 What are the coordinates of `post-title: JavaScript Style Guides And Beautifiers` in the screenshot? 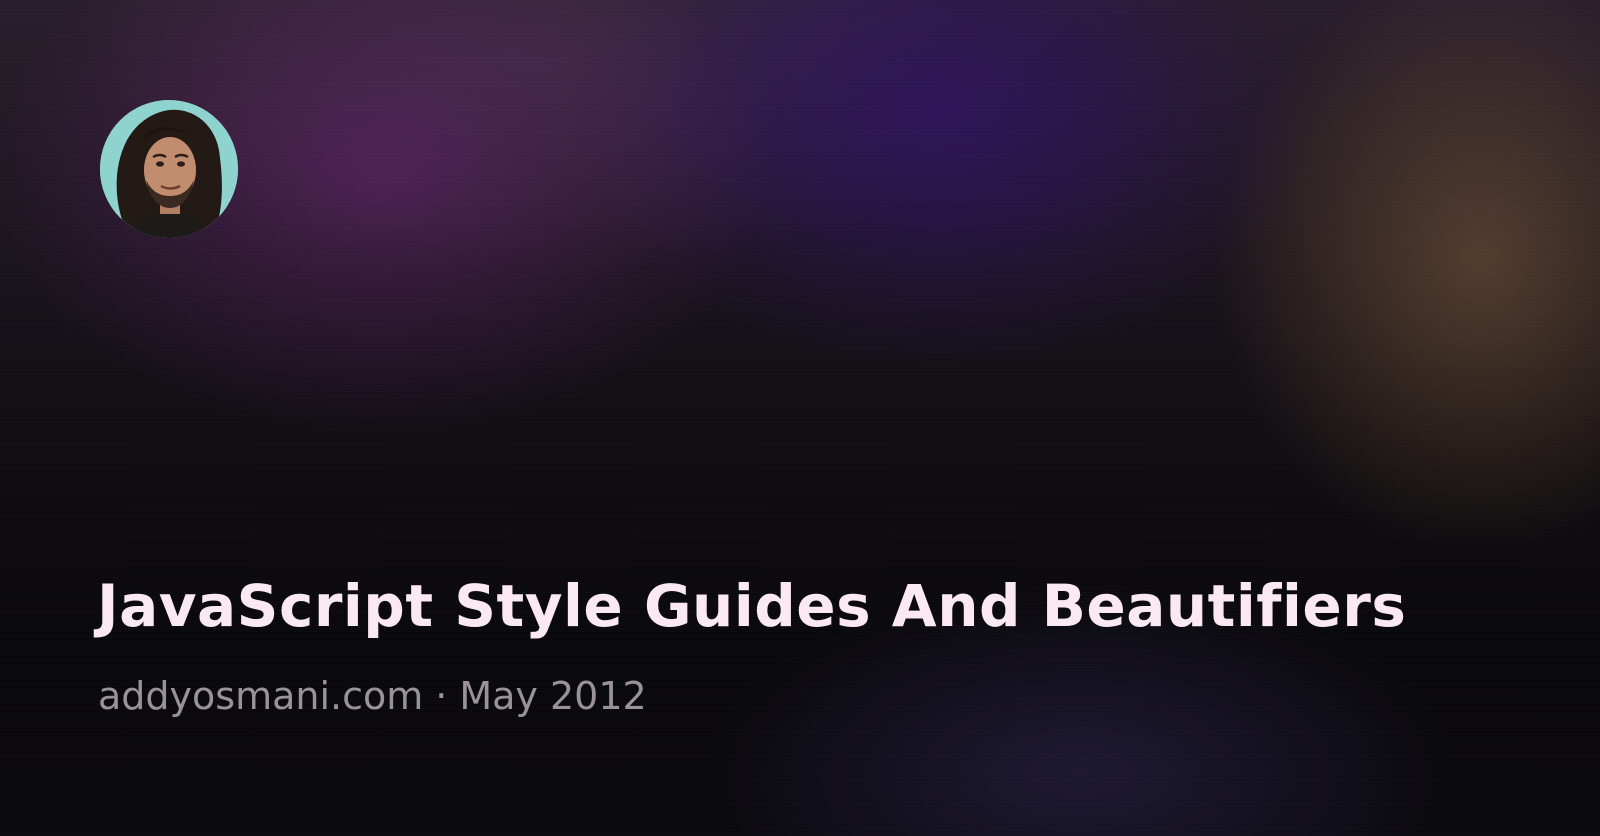 It's located at (752, 606).